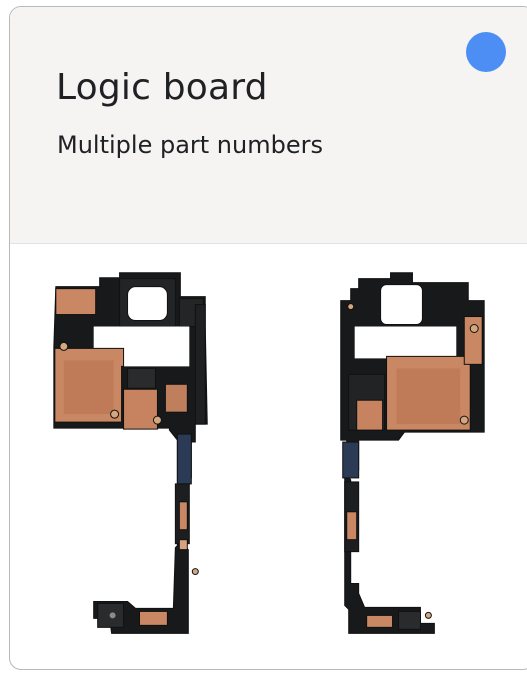 The height and width of the screenshot is (675, 527). Describe the element at coordinates (412, 453) in the screenshot. I see `logic-board-back` at that location.